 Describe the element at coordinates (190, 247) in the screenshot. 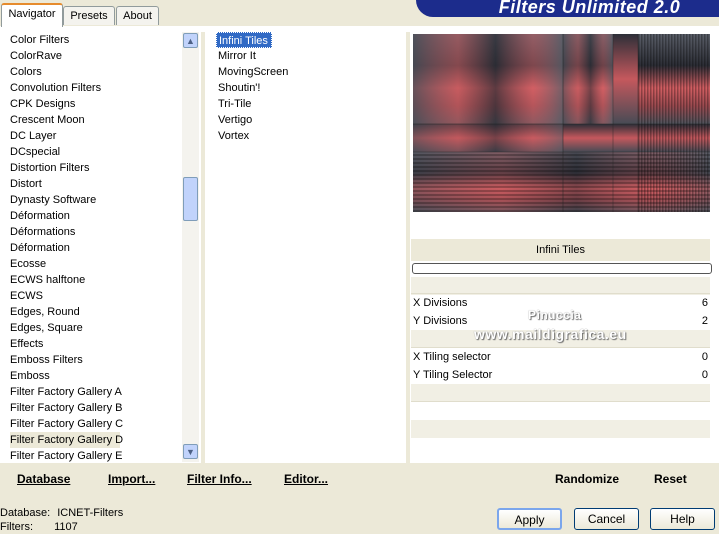

I see `category-scrollbar: ▲ ▼` at that location.